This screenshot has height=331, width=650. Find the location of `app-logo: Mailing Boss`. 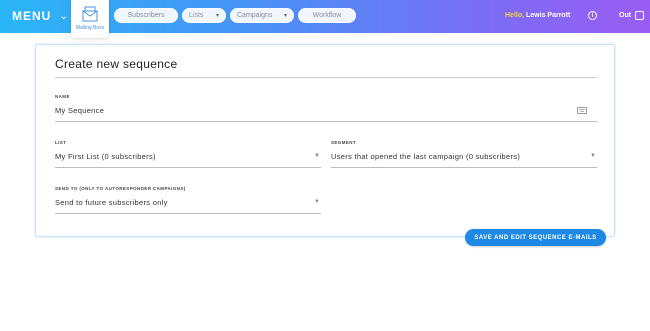

app-logo: Mailing Boss is located at coordinates (90, 19).